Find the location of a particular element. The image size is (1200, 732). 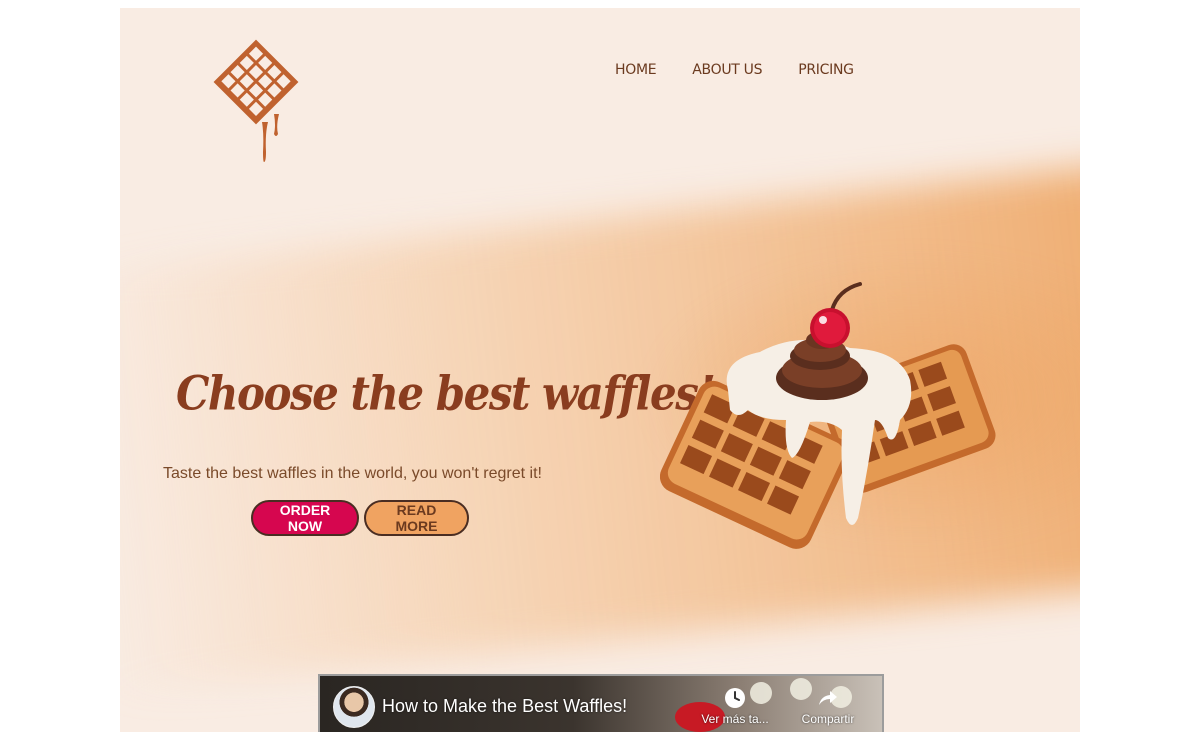

main-nav: HOME ABOUT US PRICING is located at coordinates (734, 70).